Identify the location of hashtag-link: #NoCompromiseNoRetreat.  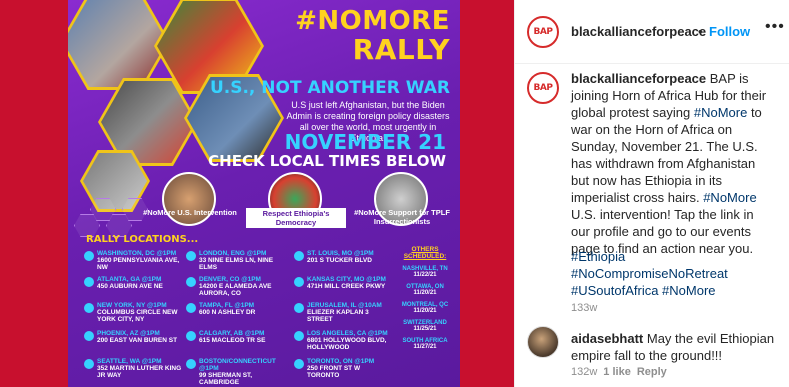
(673, 273).